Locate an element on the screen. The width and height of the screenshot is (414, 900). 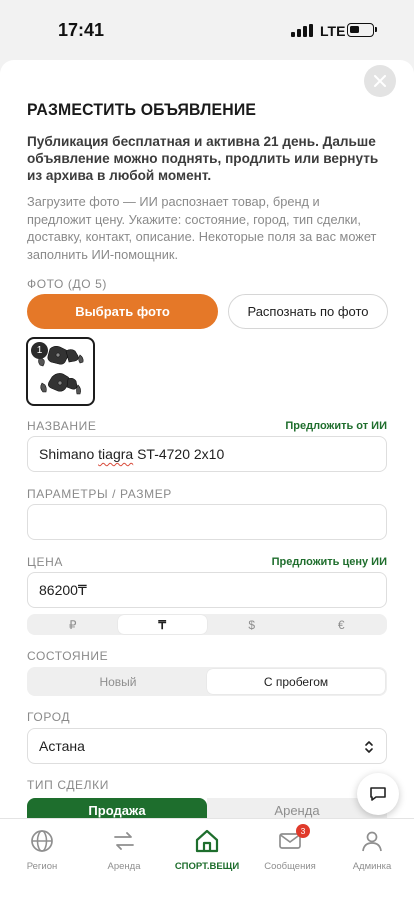
photo-thumbnail: 1 is located at coordinates (60, 371).